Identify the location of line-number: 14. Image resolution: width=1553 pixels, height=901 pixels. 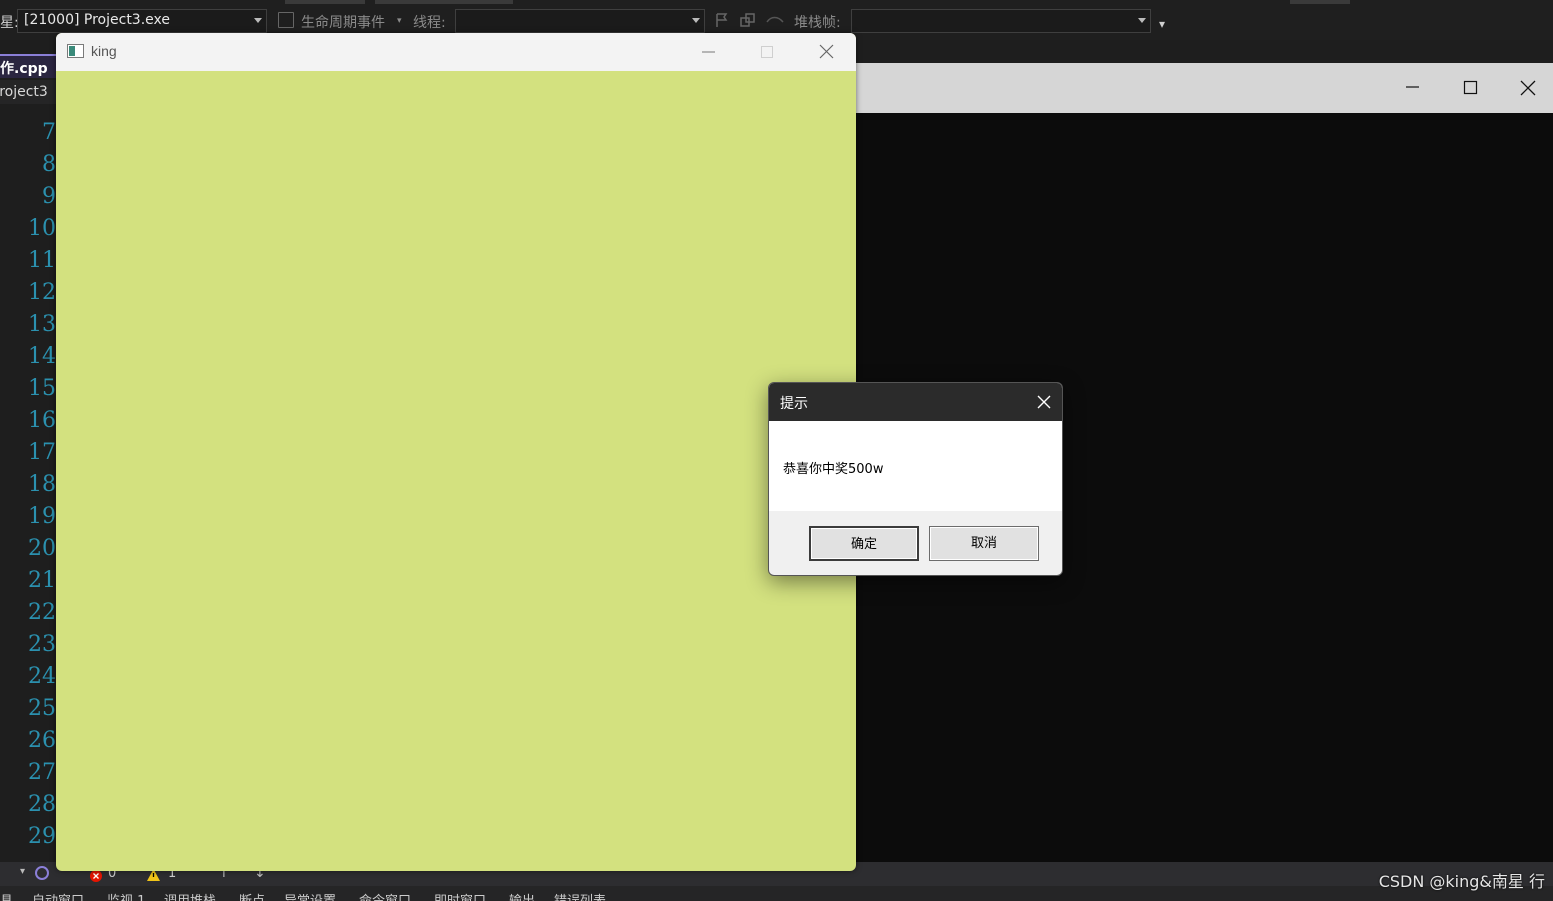
(42, 356).